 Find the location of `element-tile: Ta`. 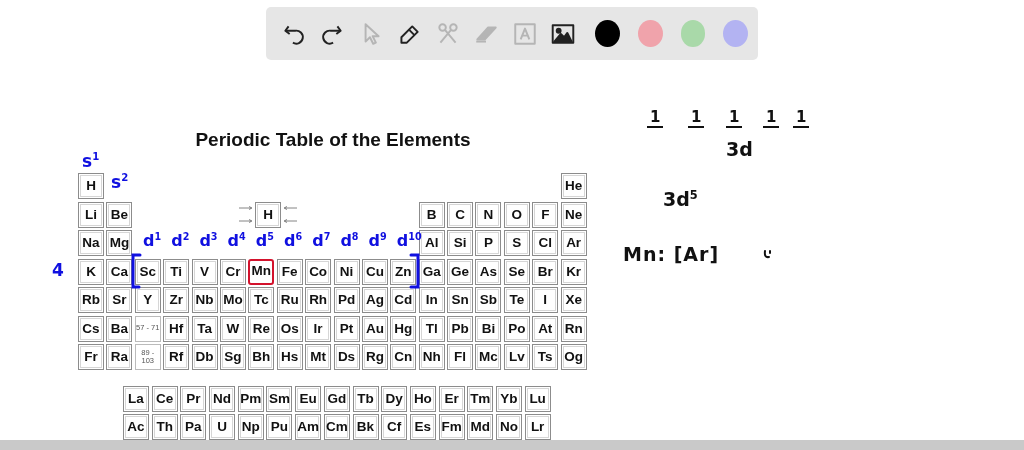

element-tile: Ta is located at coordinates (204, 328).